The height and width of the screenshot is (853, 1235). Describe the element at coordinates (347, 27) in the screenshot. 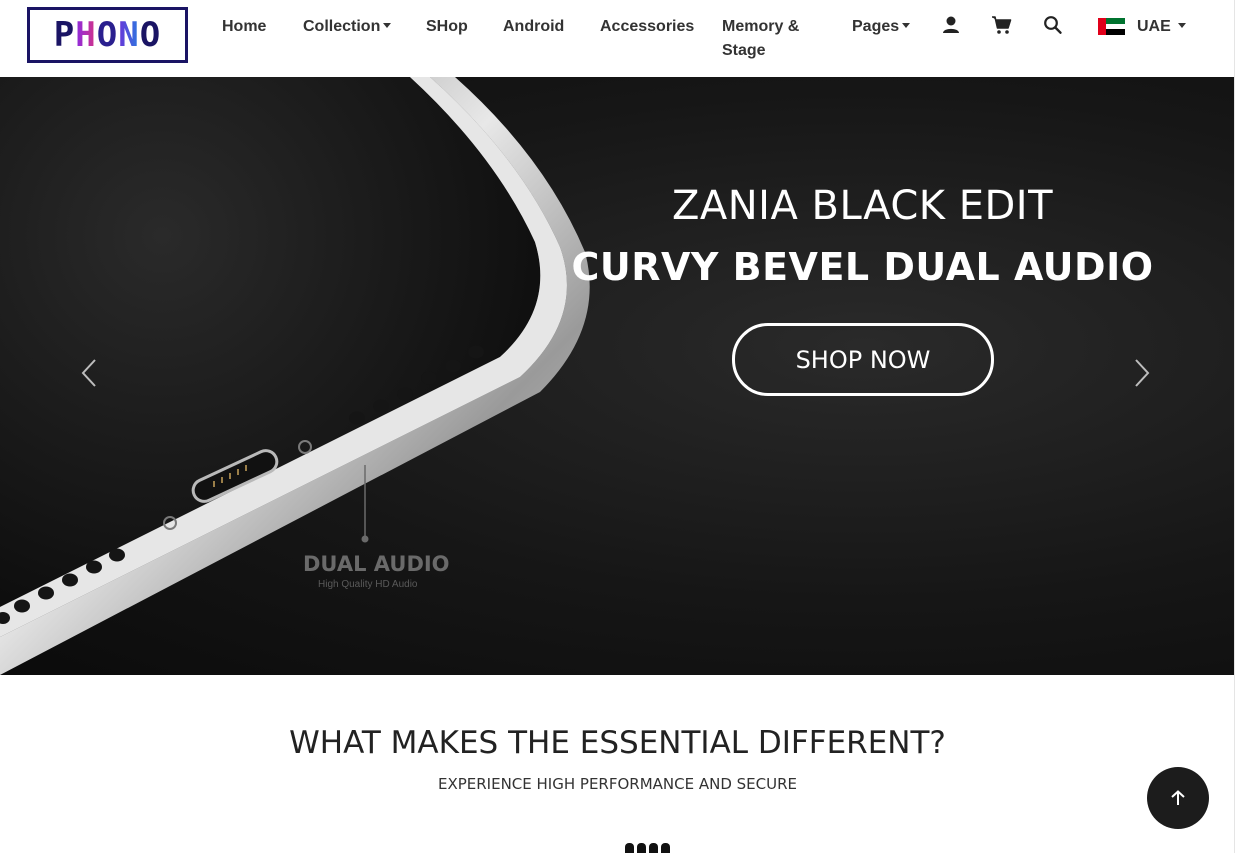

I see `nav-collection: Collection` at that location.